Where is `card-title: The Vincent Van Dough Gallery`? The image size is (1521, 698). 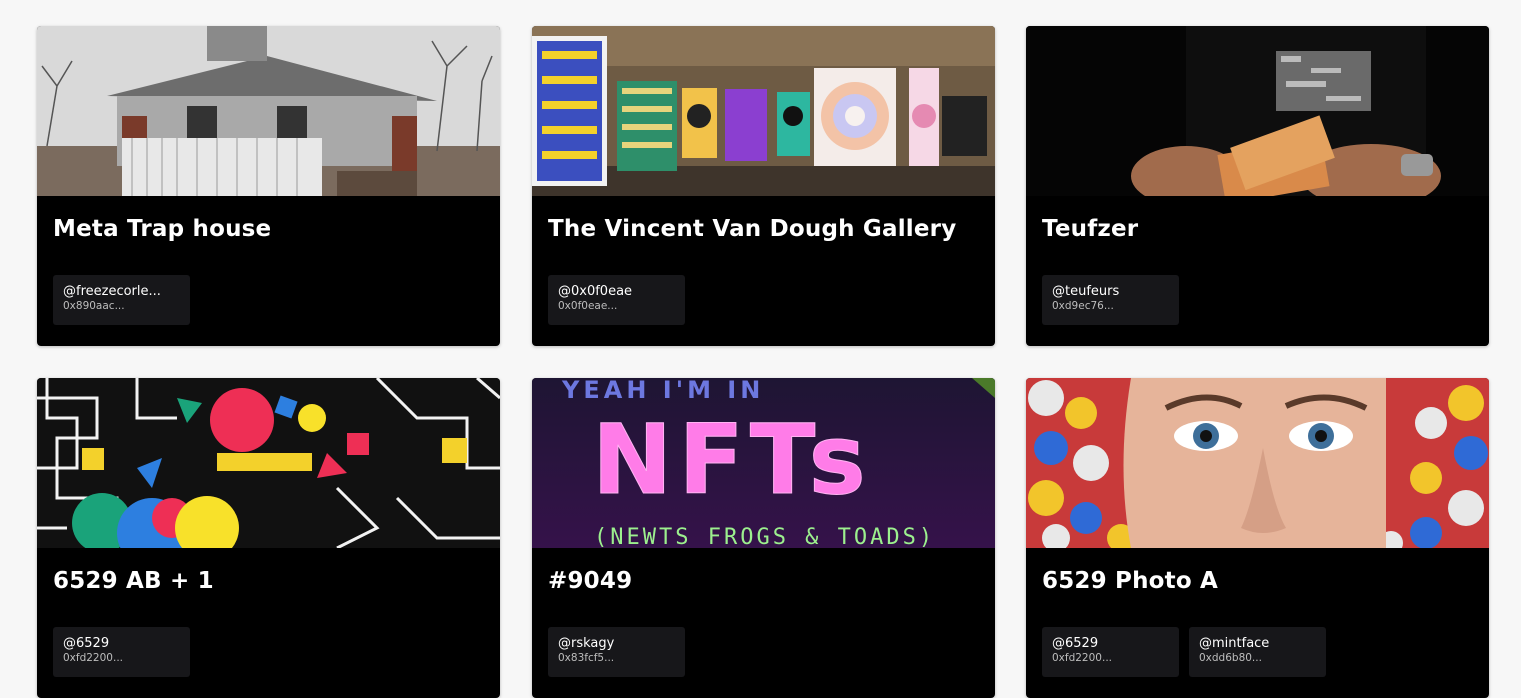
card-title: The Vincent Van Dough Gallery is located at coordinates (752, 229).